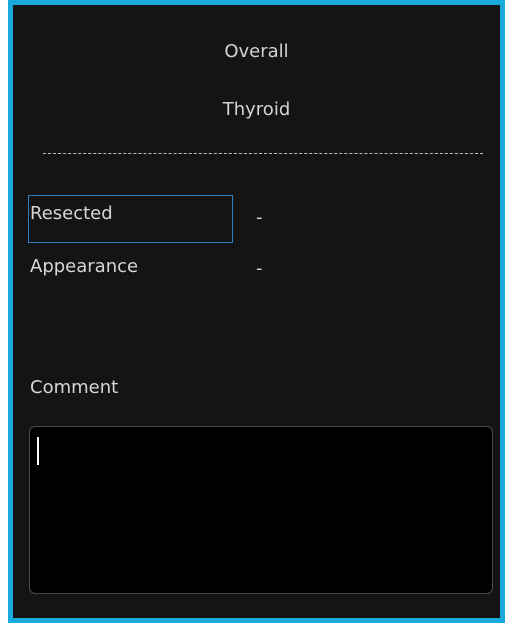 This screenshot has width=513, height=623. I want to click on dashed-divider, so click(263, 153).